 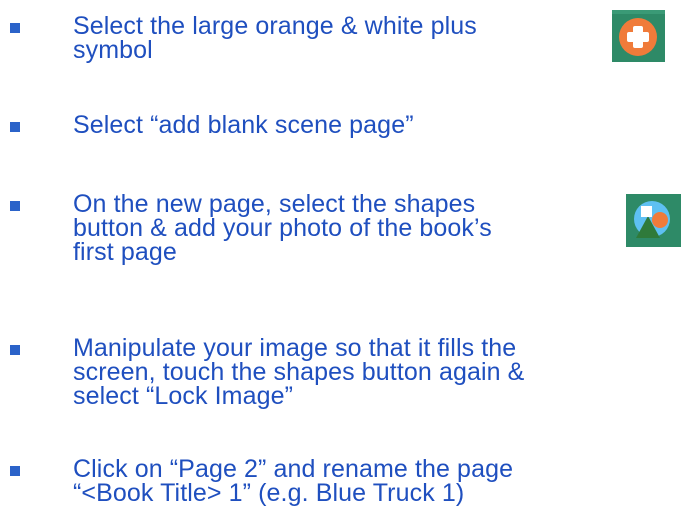 I want to click on instruction-2-text: Select “add blank scene page”, so click(x=243, y=125).